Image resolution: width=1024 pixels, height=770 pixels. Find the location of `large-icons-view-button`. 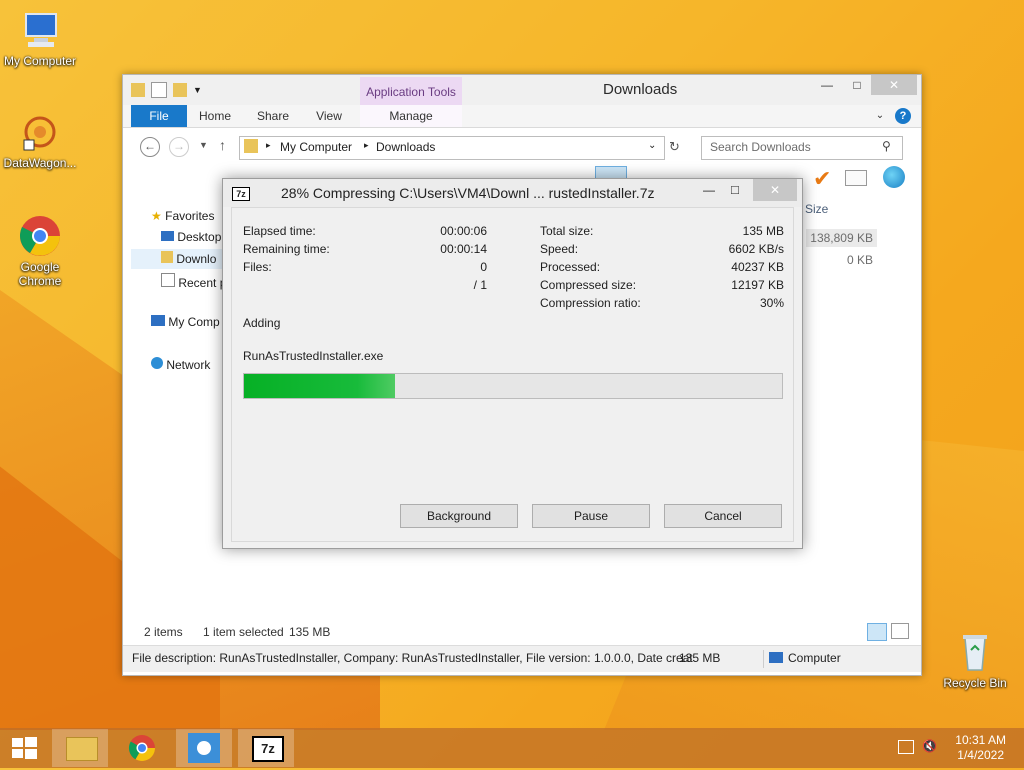

large-icons-view-button is located at coordinates (900, 631).